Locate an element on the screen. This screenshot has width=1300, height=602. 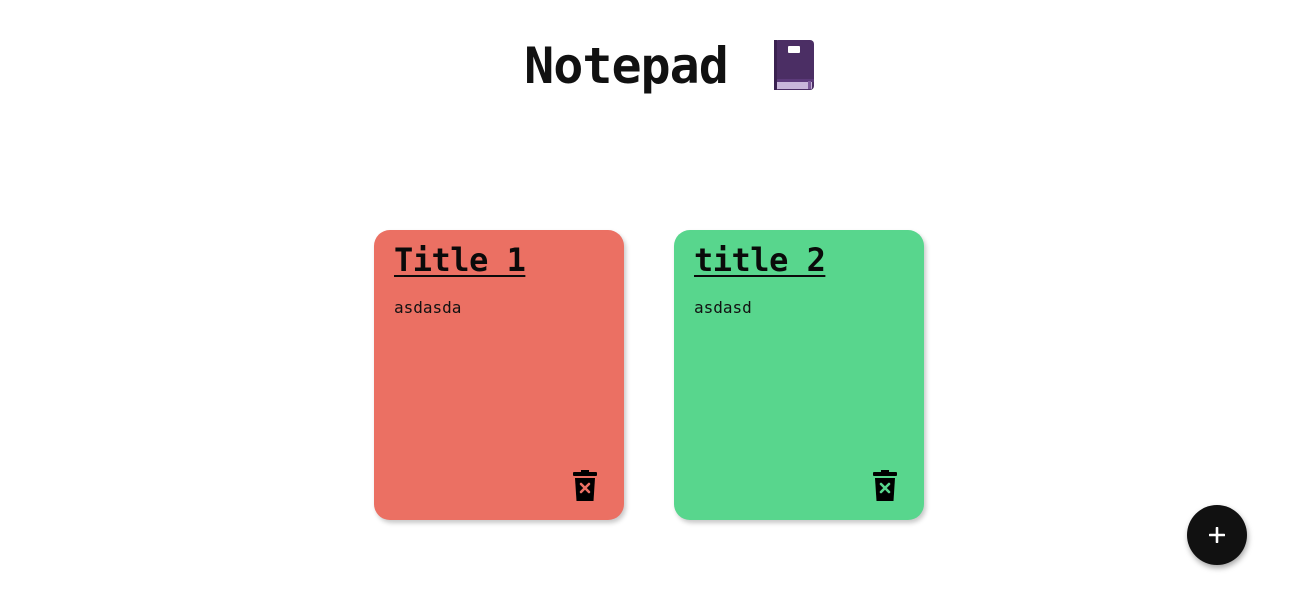
app-header: Notepad is located at coordinates (650, 66).